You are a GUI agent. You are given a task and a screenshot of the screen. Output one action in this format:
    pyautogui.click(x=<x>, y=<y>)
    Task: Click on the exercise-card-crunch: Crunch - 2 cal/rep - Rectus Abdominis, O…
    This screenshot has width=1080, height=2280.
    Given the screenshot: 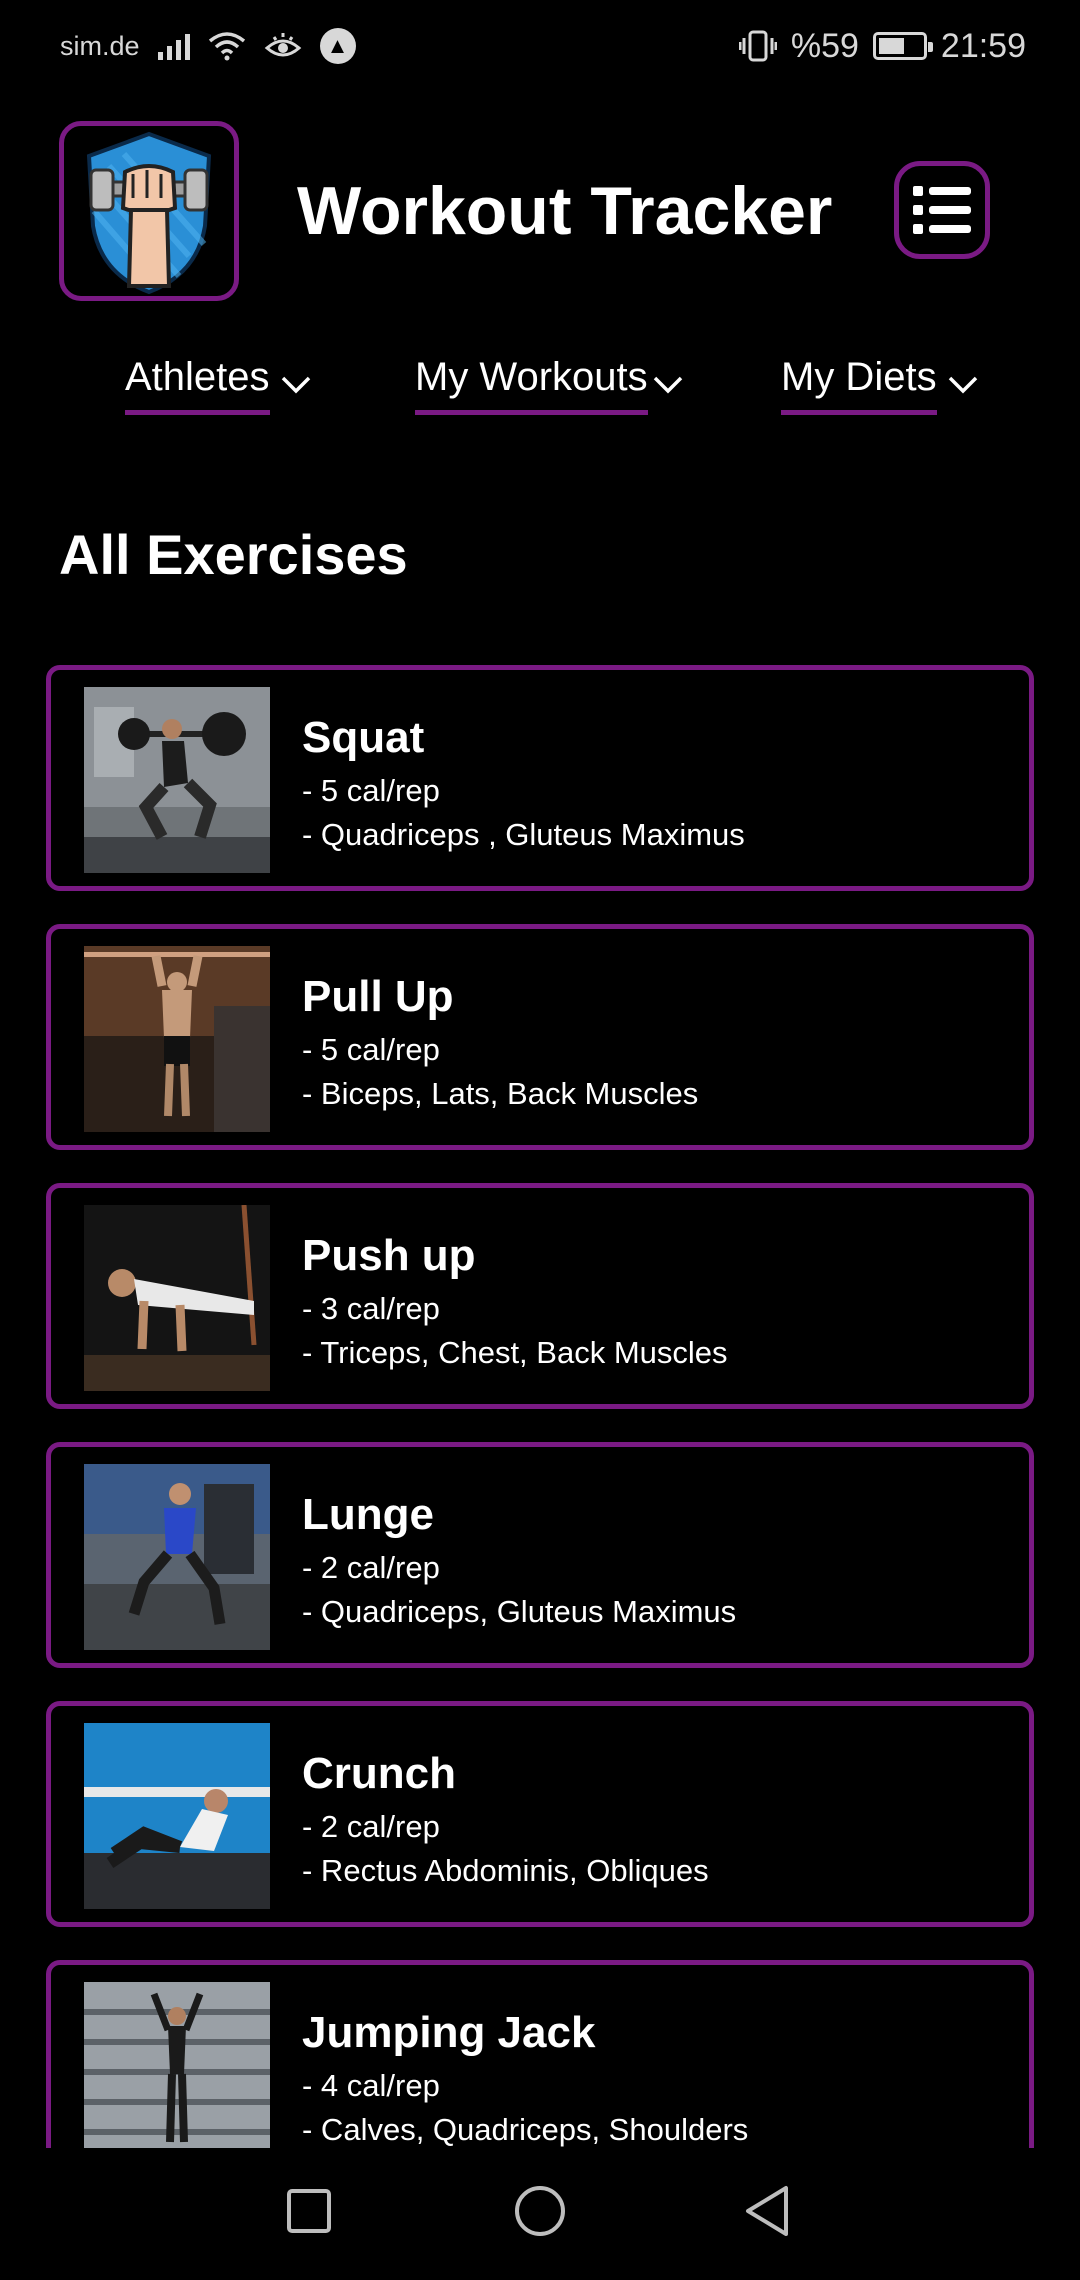 What is the action you would take?
    pyautogui.click(x=540, y=1814)
    